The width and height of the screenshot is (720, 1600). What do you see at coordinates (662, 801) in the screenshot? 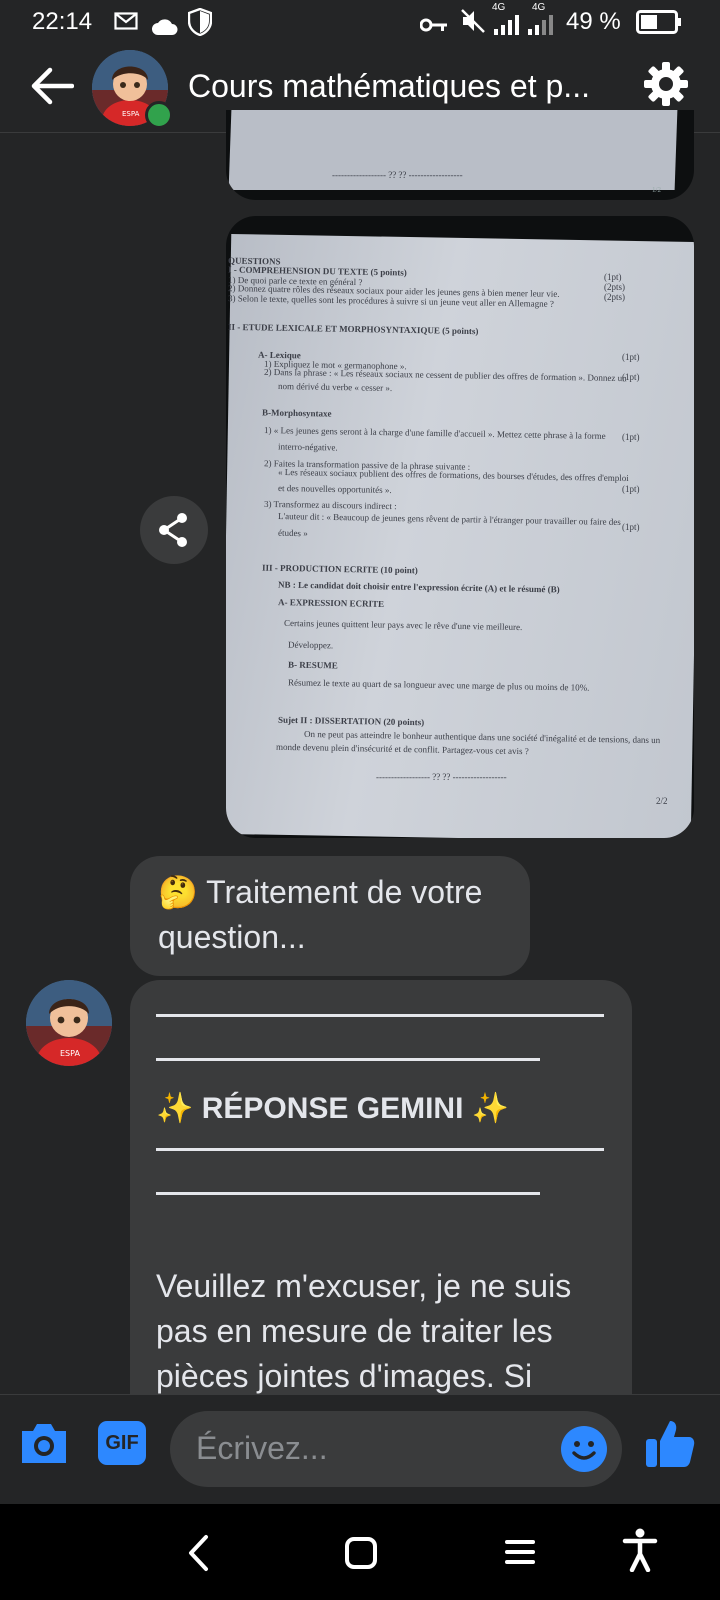
I see `document-page-number: 2/2` at bounding box center [662, 801].